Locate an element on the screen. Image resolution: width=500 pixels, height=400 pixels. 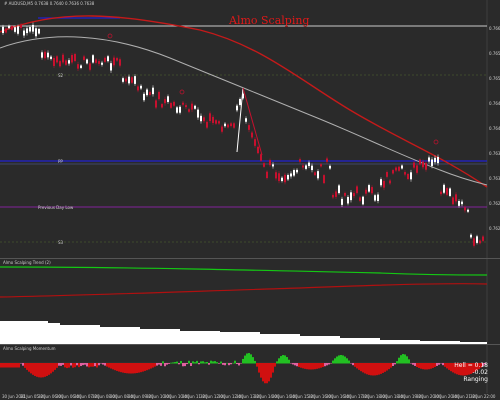
symbol-info: # AUDUSD,M5 0.7638 0.7640 0.7636 0.7638 is located at coordinates (49, 3).